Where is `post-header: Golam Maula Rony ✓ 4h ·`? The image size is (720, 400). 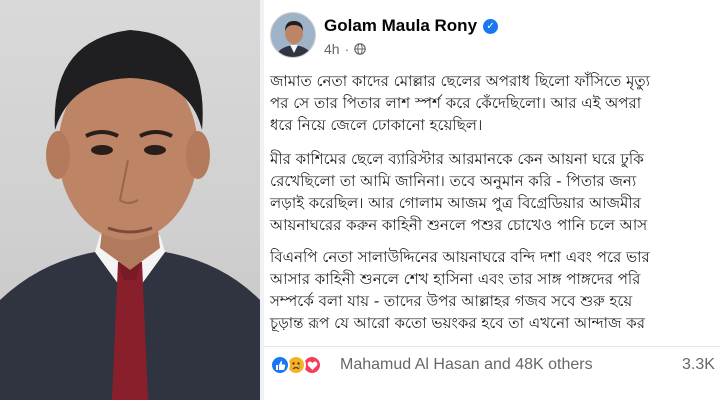
post-header: Golam Maula Rony ✓ 4h · is located at coordinates (492, 35).